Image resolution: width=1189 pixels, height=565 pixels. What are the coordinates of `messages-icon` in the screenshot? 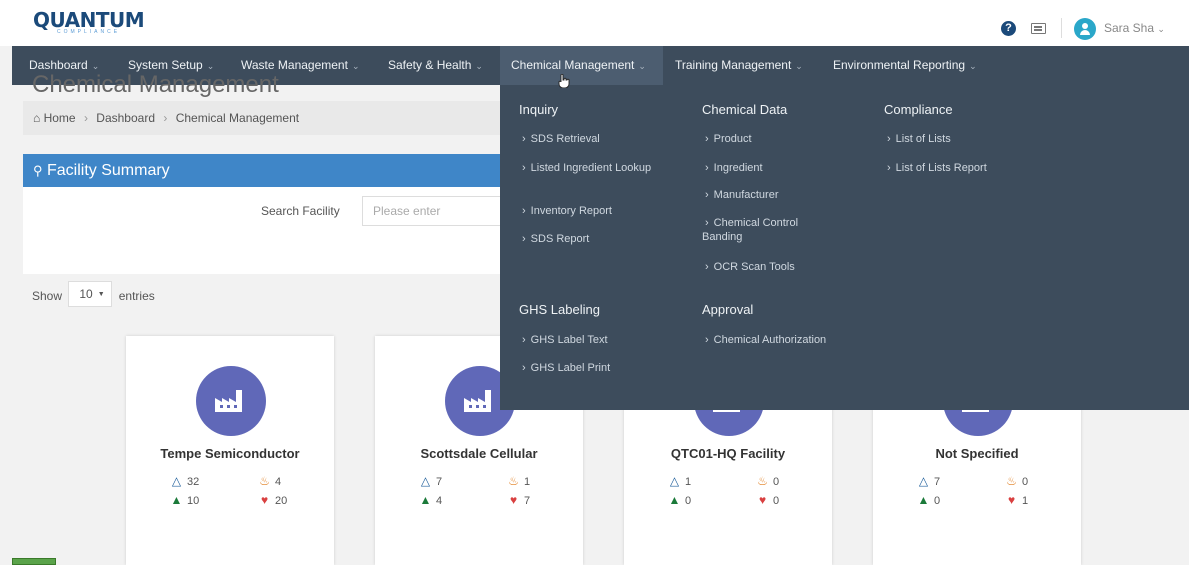 It's located at (1038, 28).